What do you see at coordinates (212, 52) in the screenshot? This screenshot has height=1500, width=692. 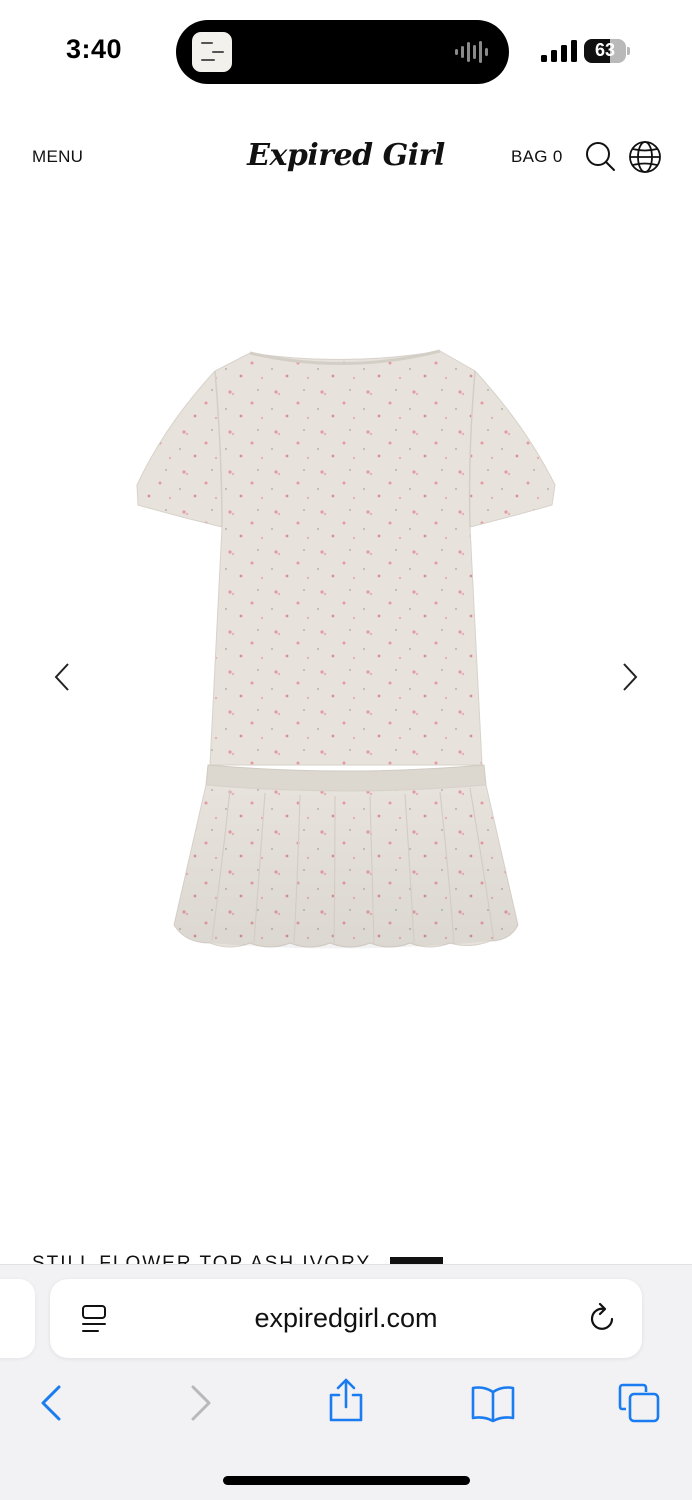 I see `live-activity-app-icon` at bounding box center [212, 52].